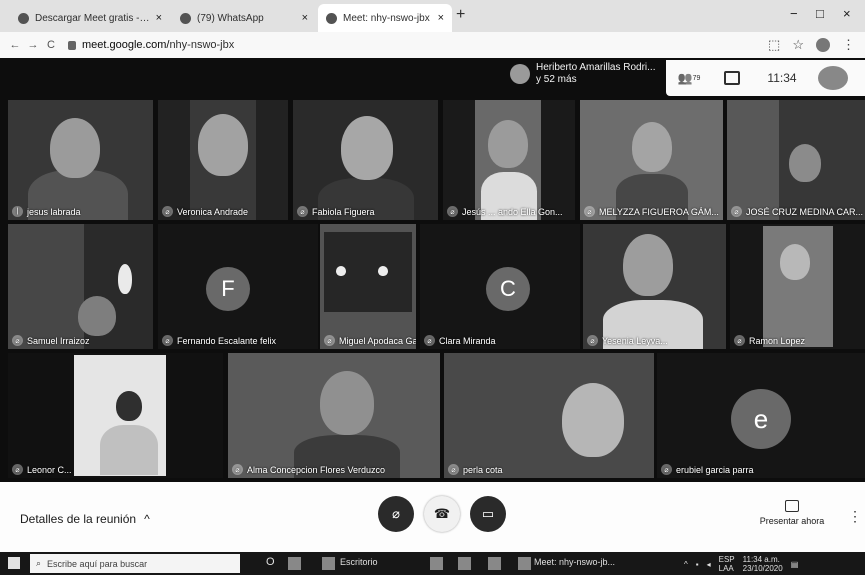 The height and width of the screenshot is (575, 865). What do you see at coordinates (80, 286) in the screenshot?
I see `participant-tile: ⌀ Samuel Irraizoz` at bounding box center [80, 286].